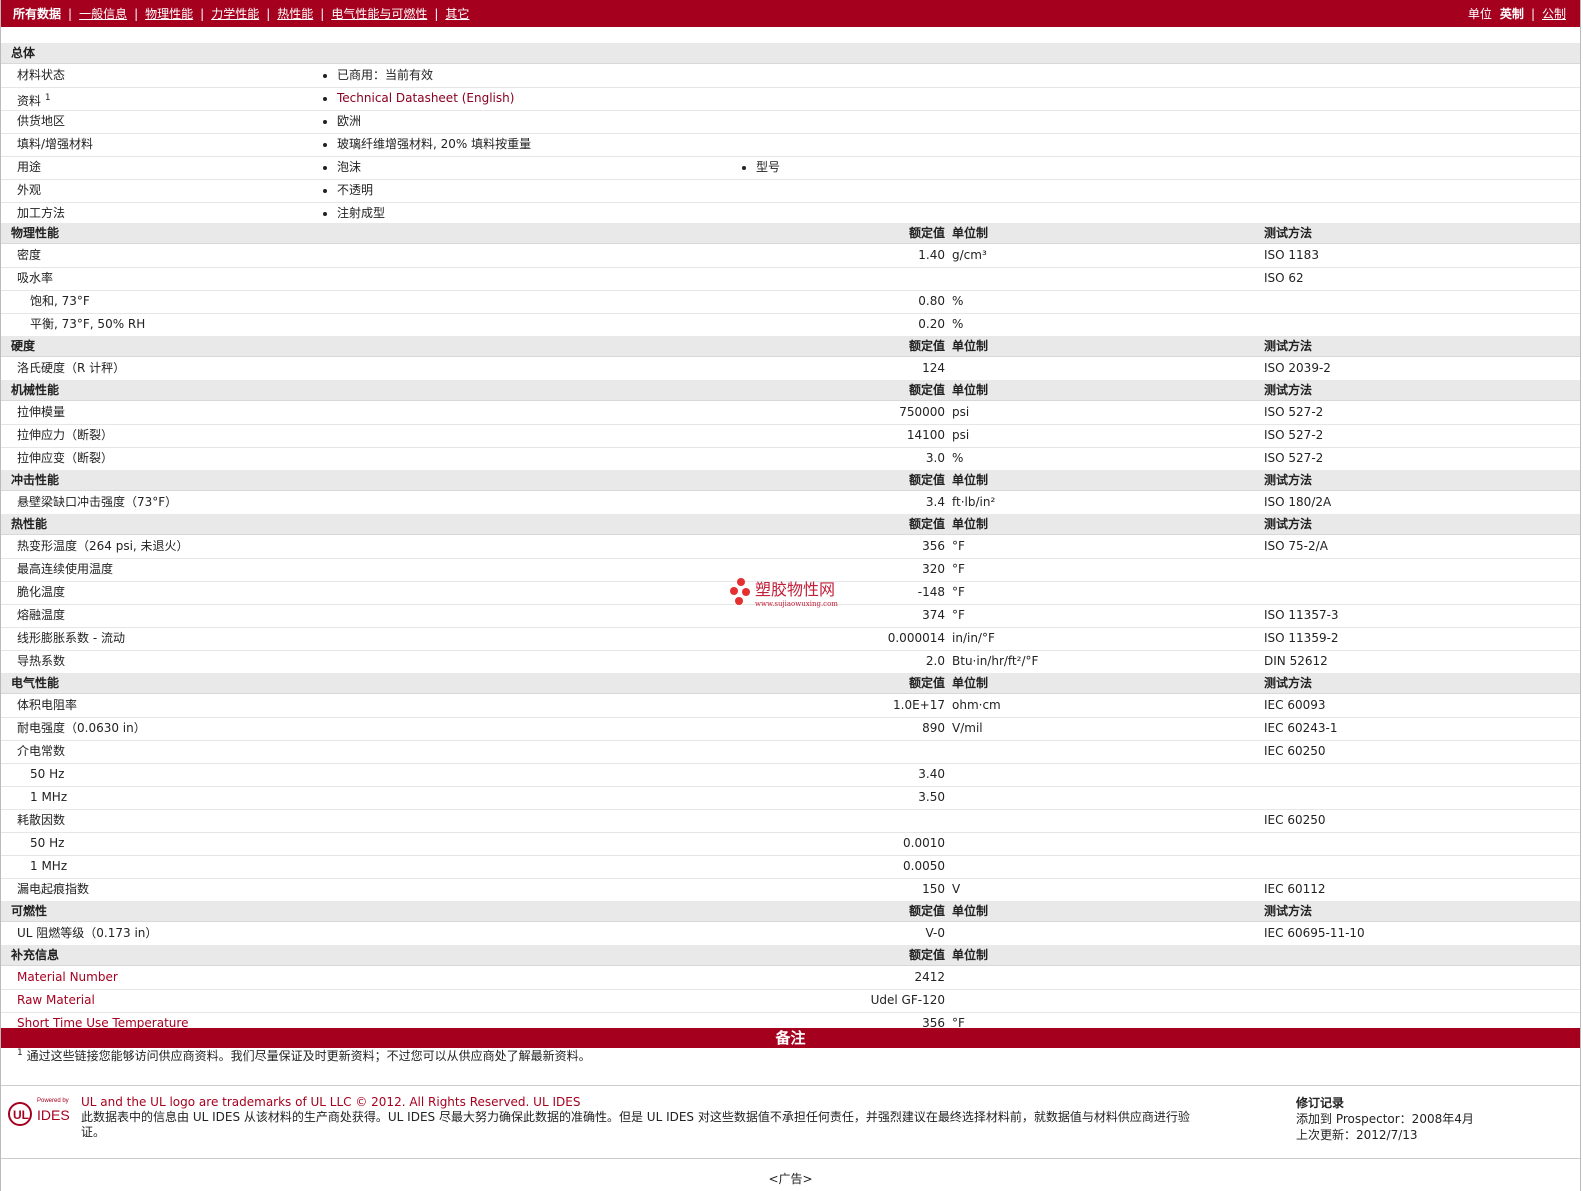 This screenshot has height=1191, width=1583. I want to click on disclaimer-line-2: 证。, so click(93, 1132).